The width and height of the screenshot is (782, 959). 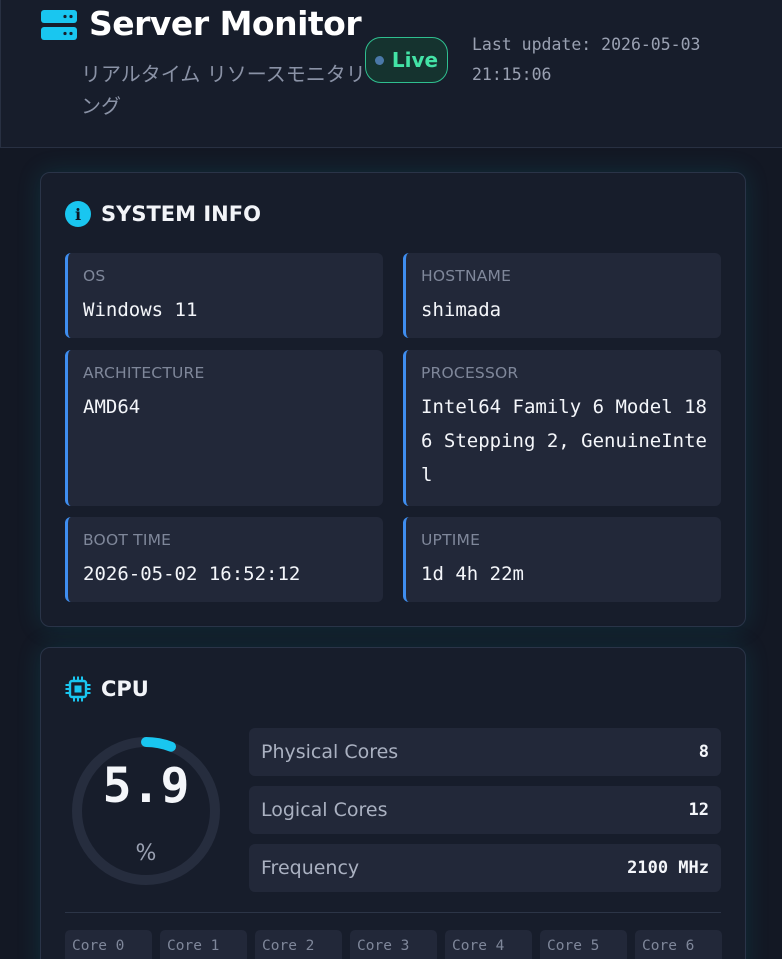 I want to click on core-tile: Core 0, so click(x=108, y=944).